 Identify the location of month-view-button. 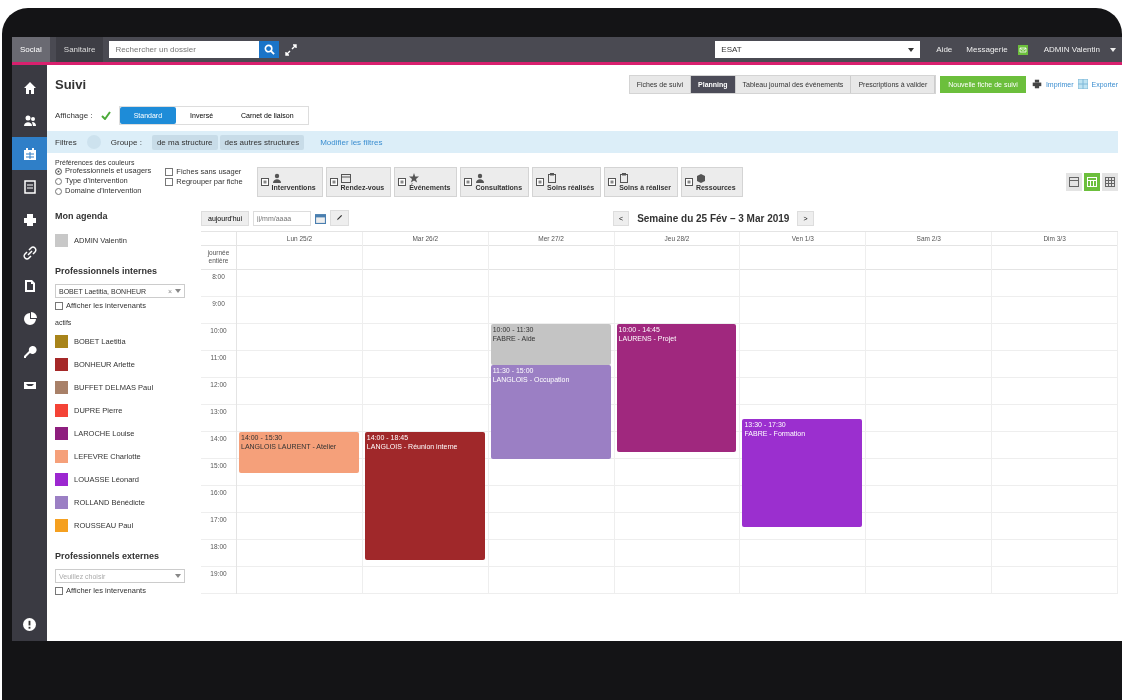
(1110, 182).